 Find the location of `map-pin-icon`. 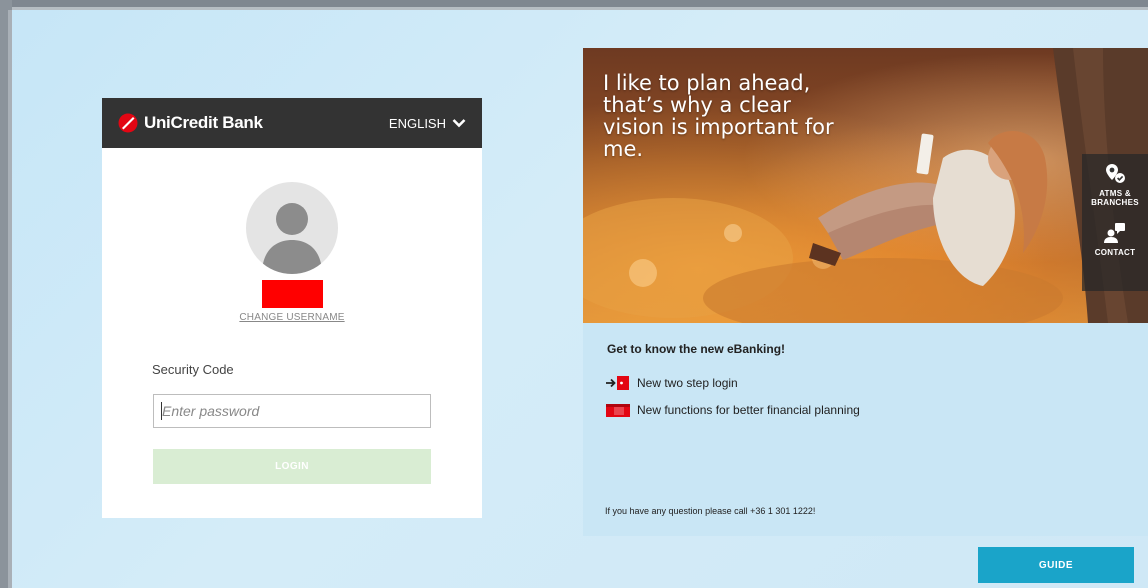

map-pin-icon is located at coordinates (1115, 173).